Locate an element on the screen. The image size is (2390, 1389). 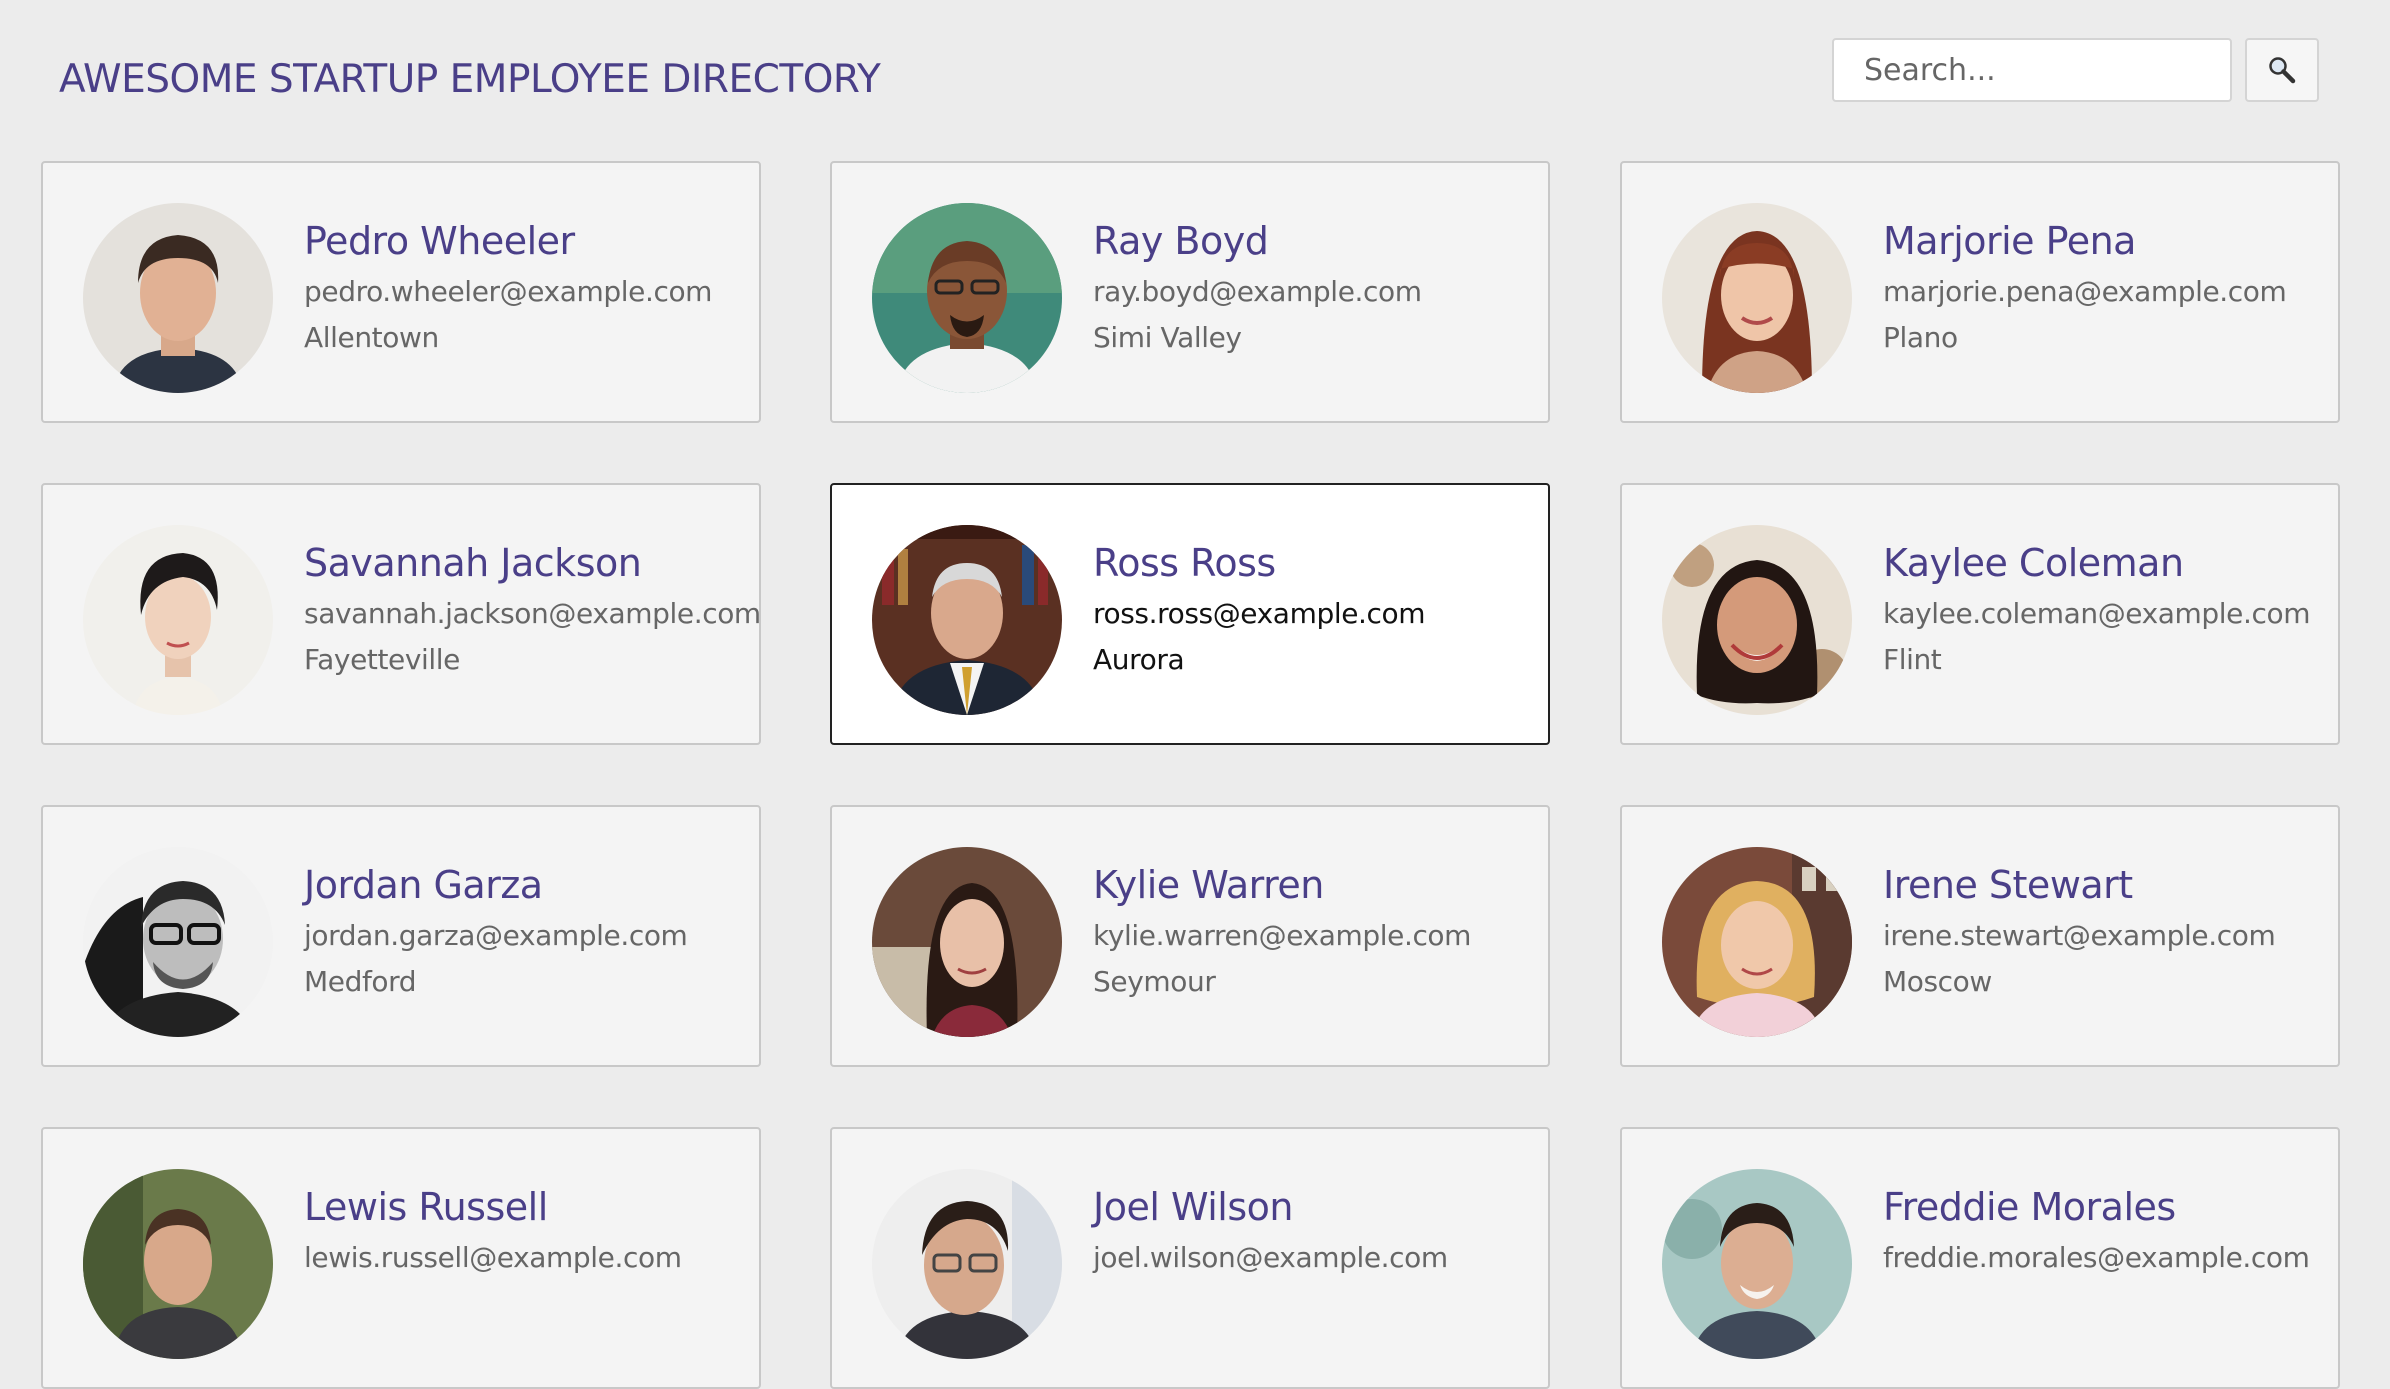
employee-city: Seymour is located at coordinates (1154, 981).